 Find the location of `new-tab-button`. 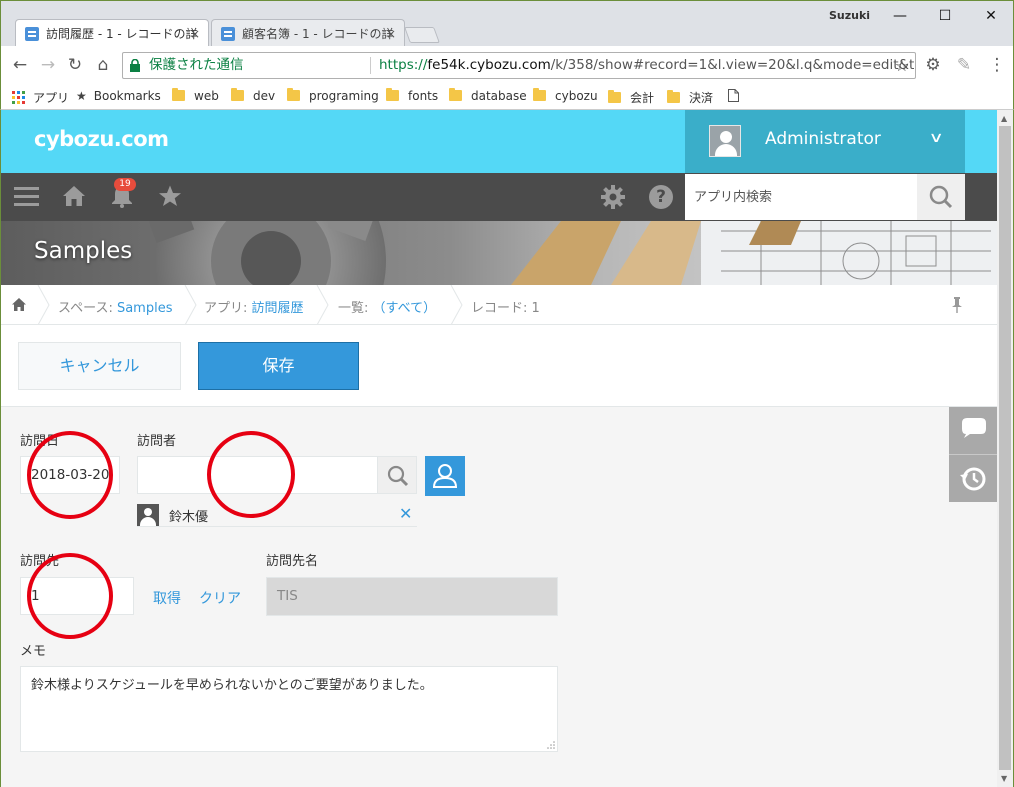

new-tab-button is located at coordinates (422, 35).